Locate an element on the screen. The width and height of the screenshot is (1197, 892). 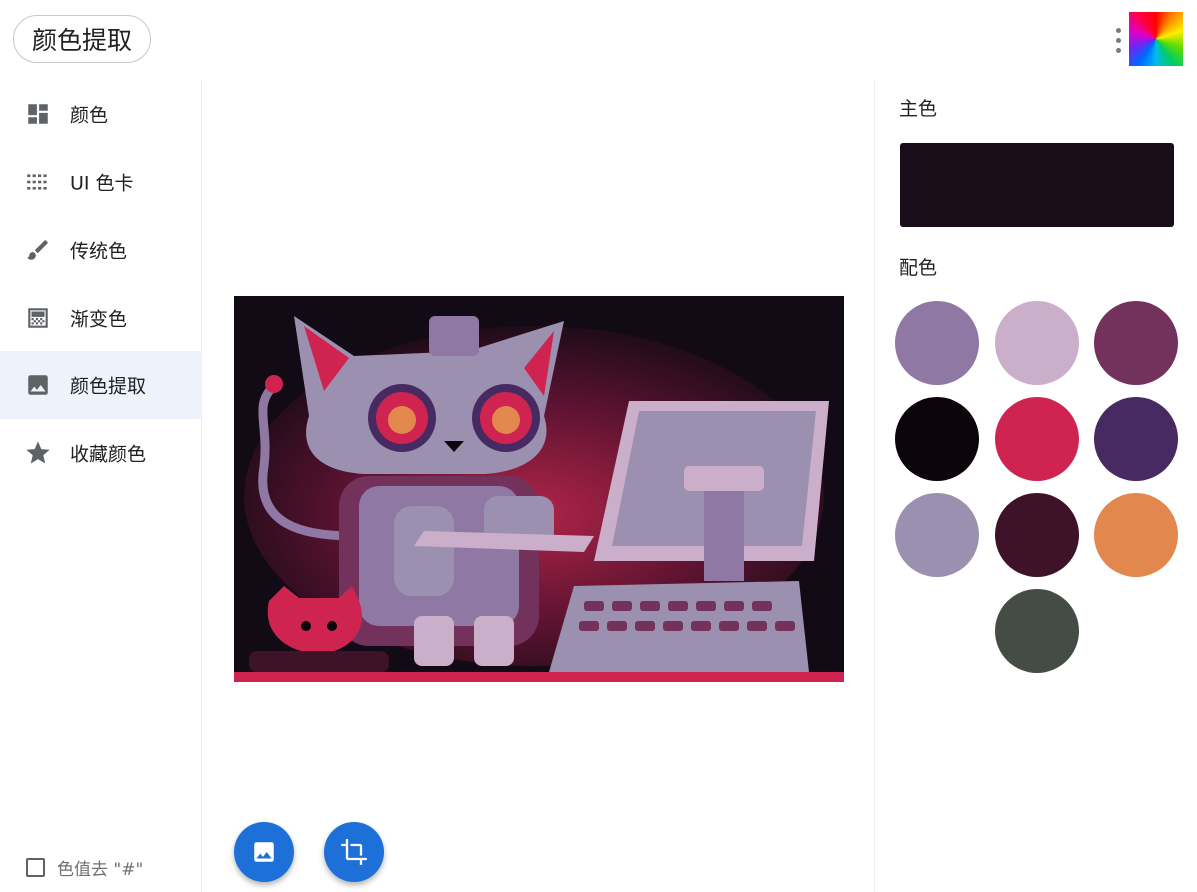
remove-hash-option: 色值去 "#" is located at coordinates (84, 867).